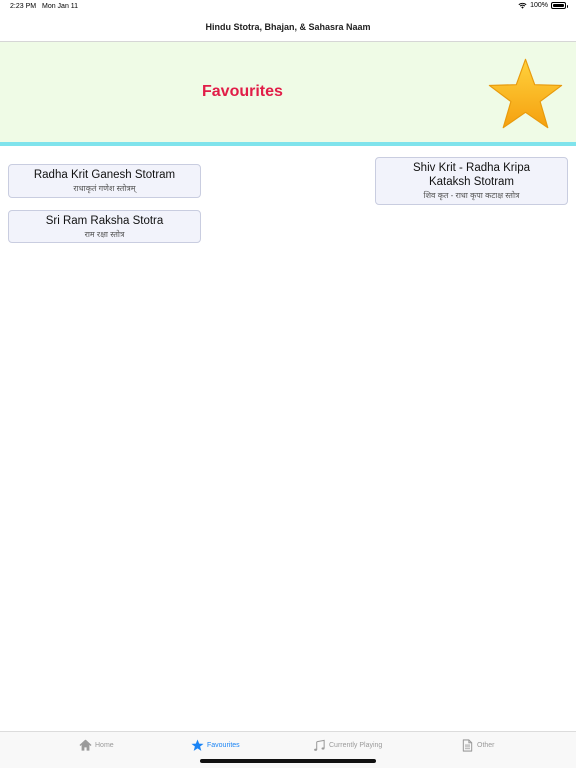  Describe the element at coordinates (288, 7) in the screenshot. I see `status-bar: 2:23 PM Mon Jan 11 100%` at that location.